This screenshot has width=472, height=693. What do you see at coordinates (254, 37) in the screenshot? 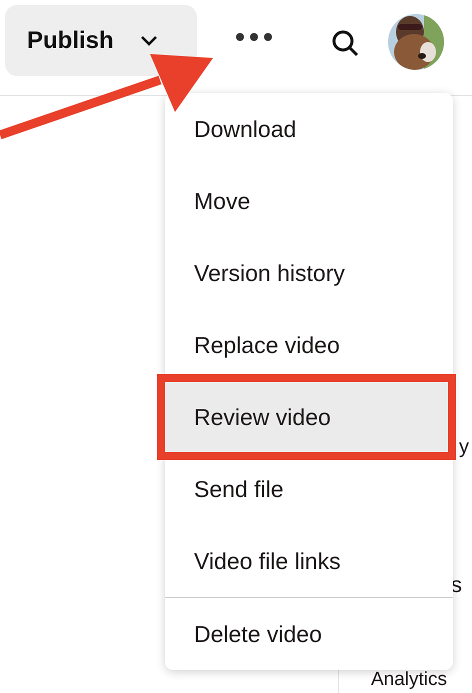
I see `more-options-button` at bounding box center [254, 37].